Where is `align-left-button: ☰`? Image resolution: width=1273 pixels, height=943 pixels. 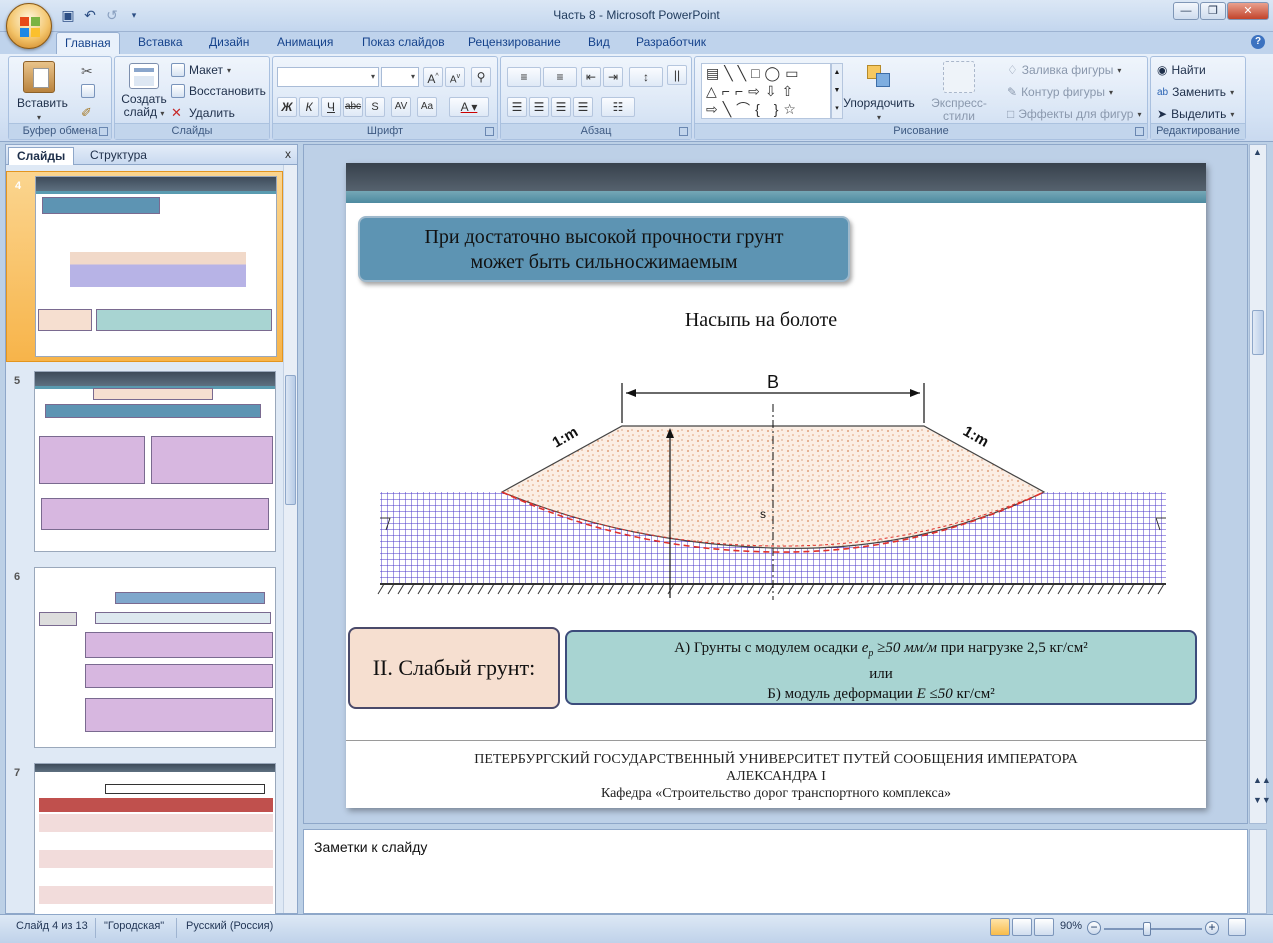
align-left-button: ☰ is located at coordinates (517, 107).